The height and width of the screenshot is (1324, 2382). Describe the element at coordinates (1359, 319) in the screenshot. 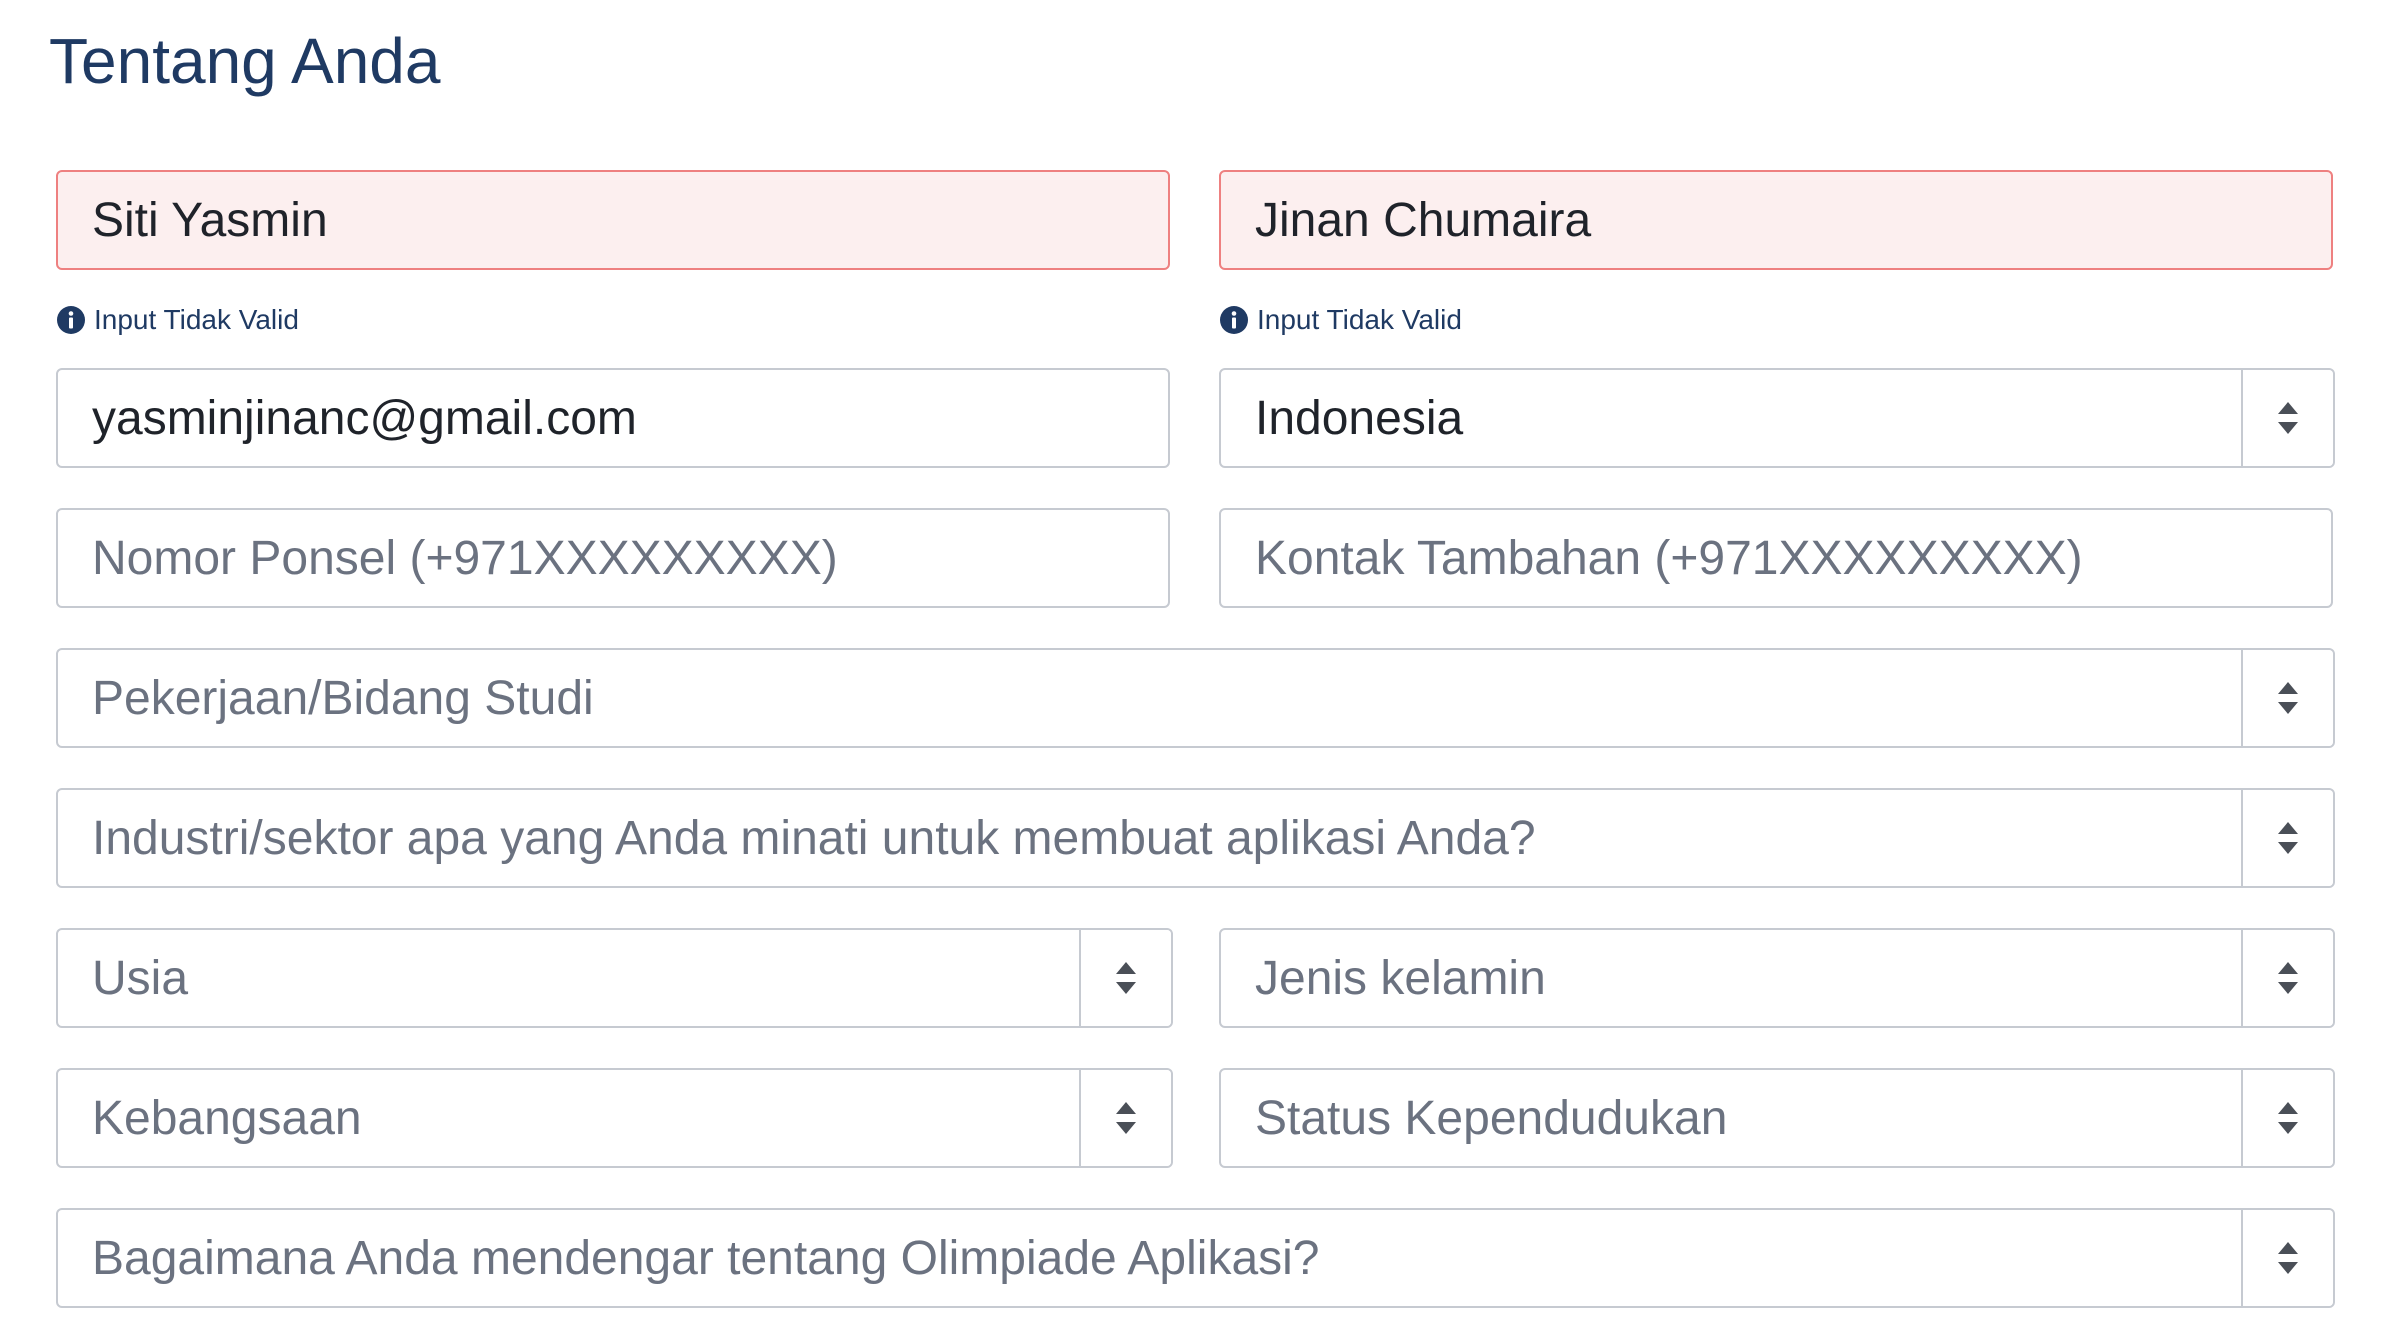

I see `last-name-error-text: Input Tidak Valid` at that location.